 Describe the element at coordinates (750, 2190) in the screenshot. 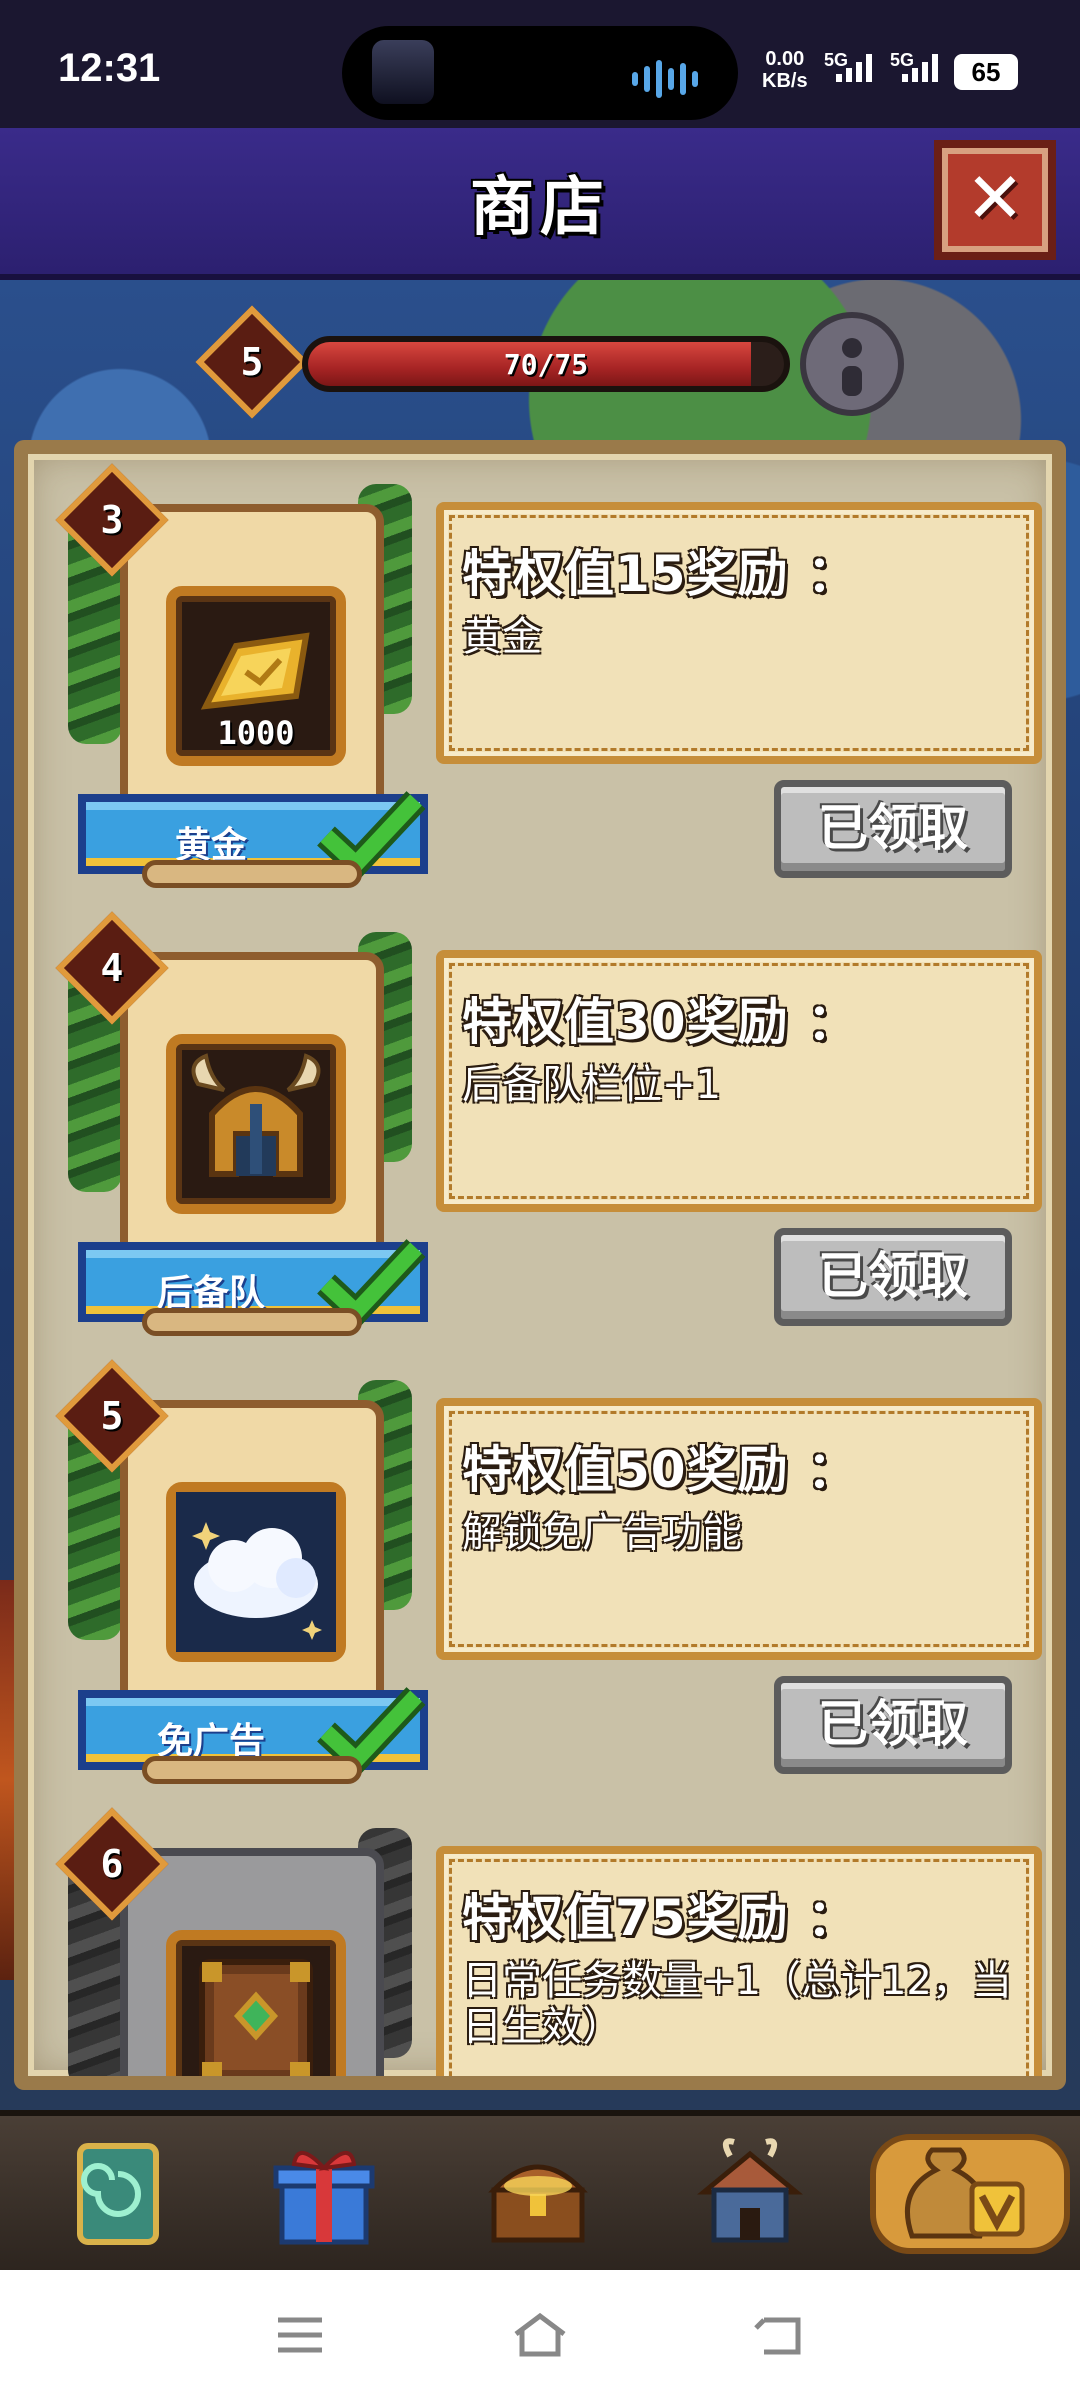

I see `house-icon` at that location.